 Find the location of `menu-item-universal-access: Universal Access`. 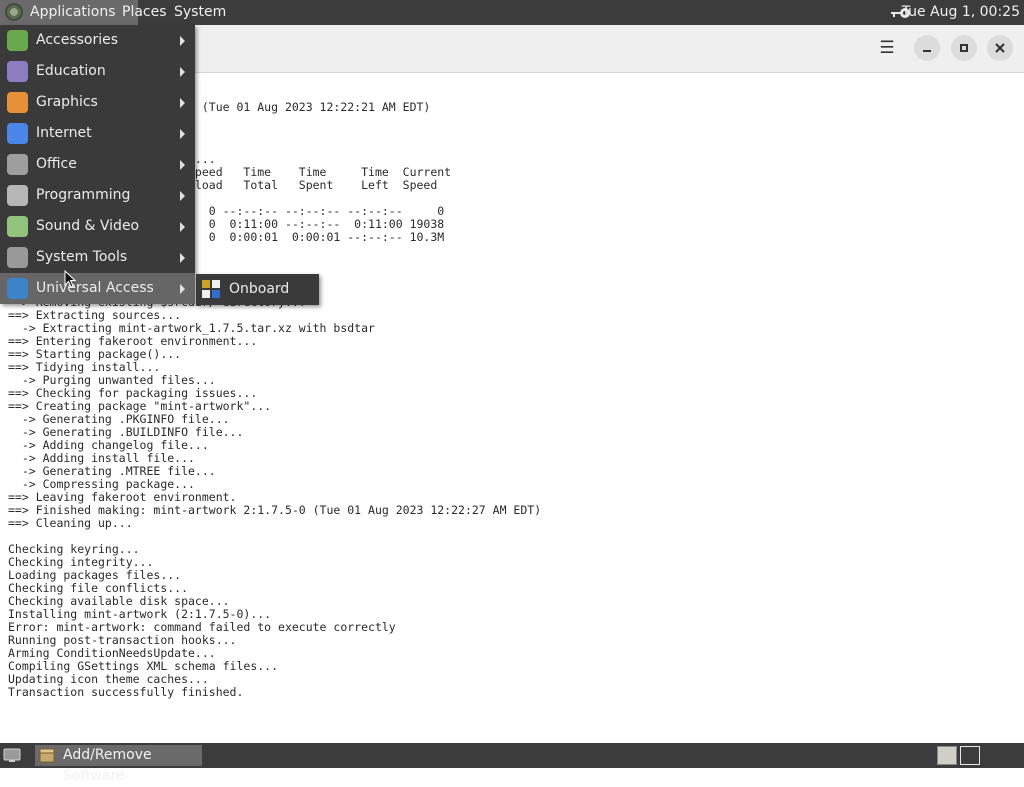

menu-item-universal-access: Universal Access is located at coordinates (97, 288).